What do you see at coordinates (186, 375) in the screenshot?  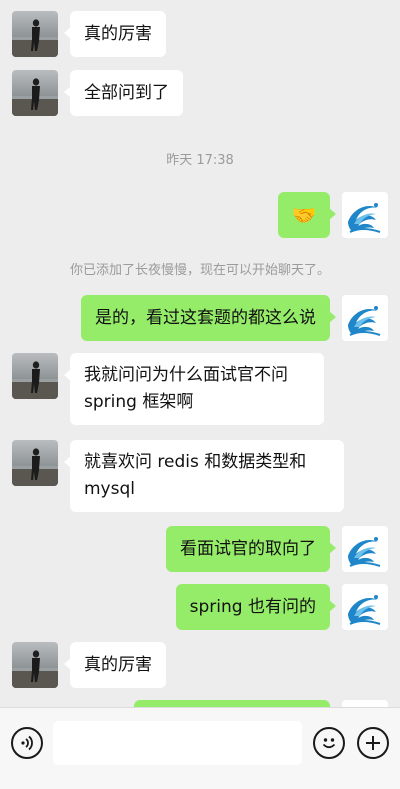 I see `message-text-line: 我就问问为什么面试官不问` at bounding box center [186, 375].